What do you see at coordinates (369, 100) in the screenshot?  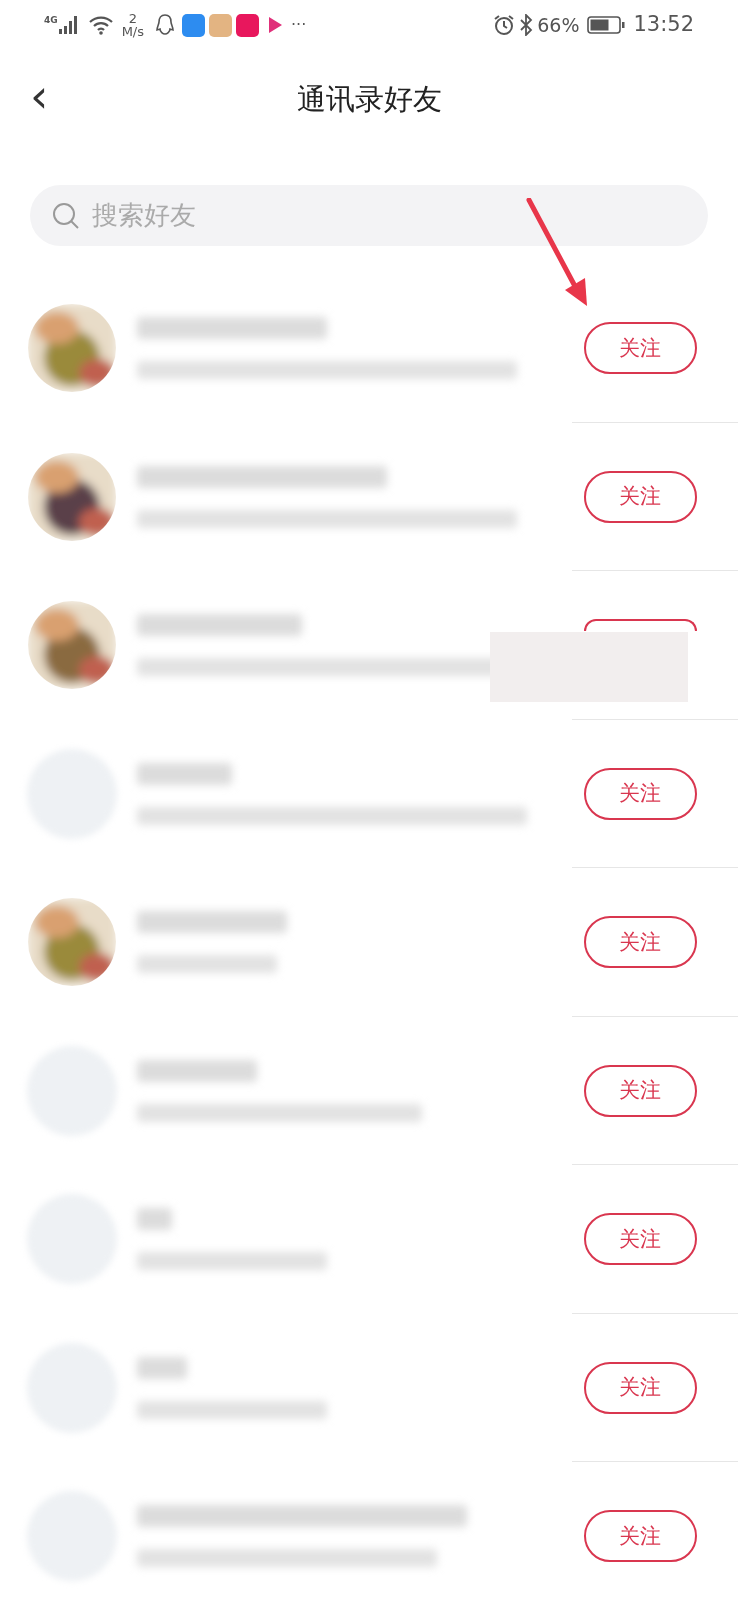 I see `page-title: 通讯录好友` at bounding box center [369, 100].